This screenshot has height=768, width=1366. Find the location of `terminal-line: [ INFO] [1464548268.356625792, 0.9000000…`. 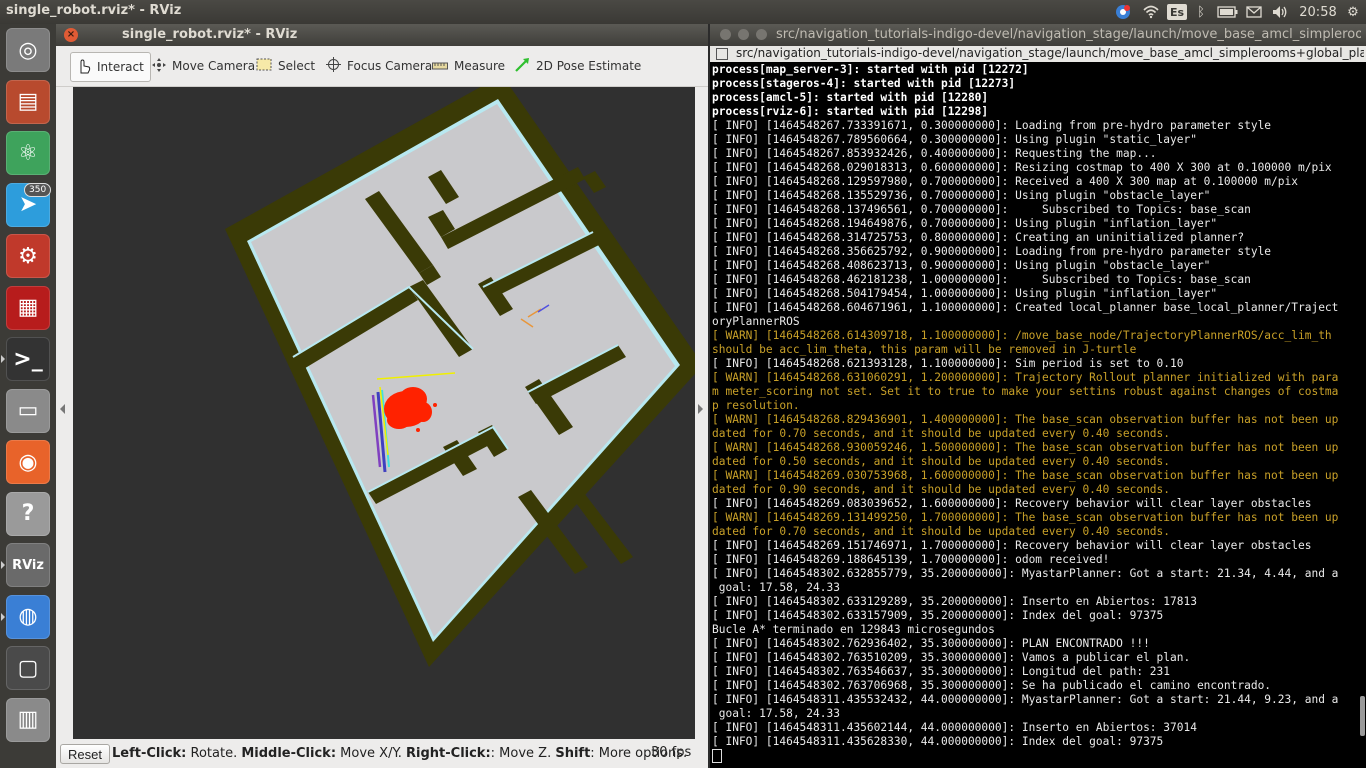

terminal-line: [ INFO] [1464548268.356625792, 0.9000000… is located at coordinates (992, 251).